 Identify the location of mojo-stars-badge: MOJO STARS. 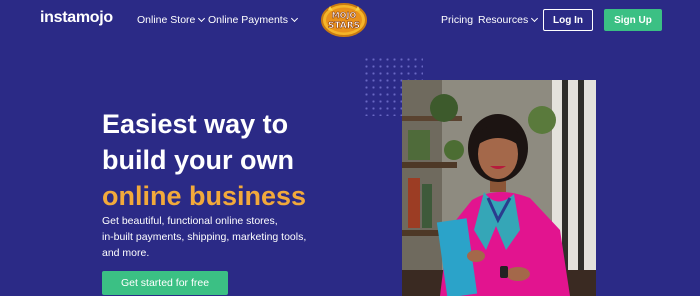
(344, 20).